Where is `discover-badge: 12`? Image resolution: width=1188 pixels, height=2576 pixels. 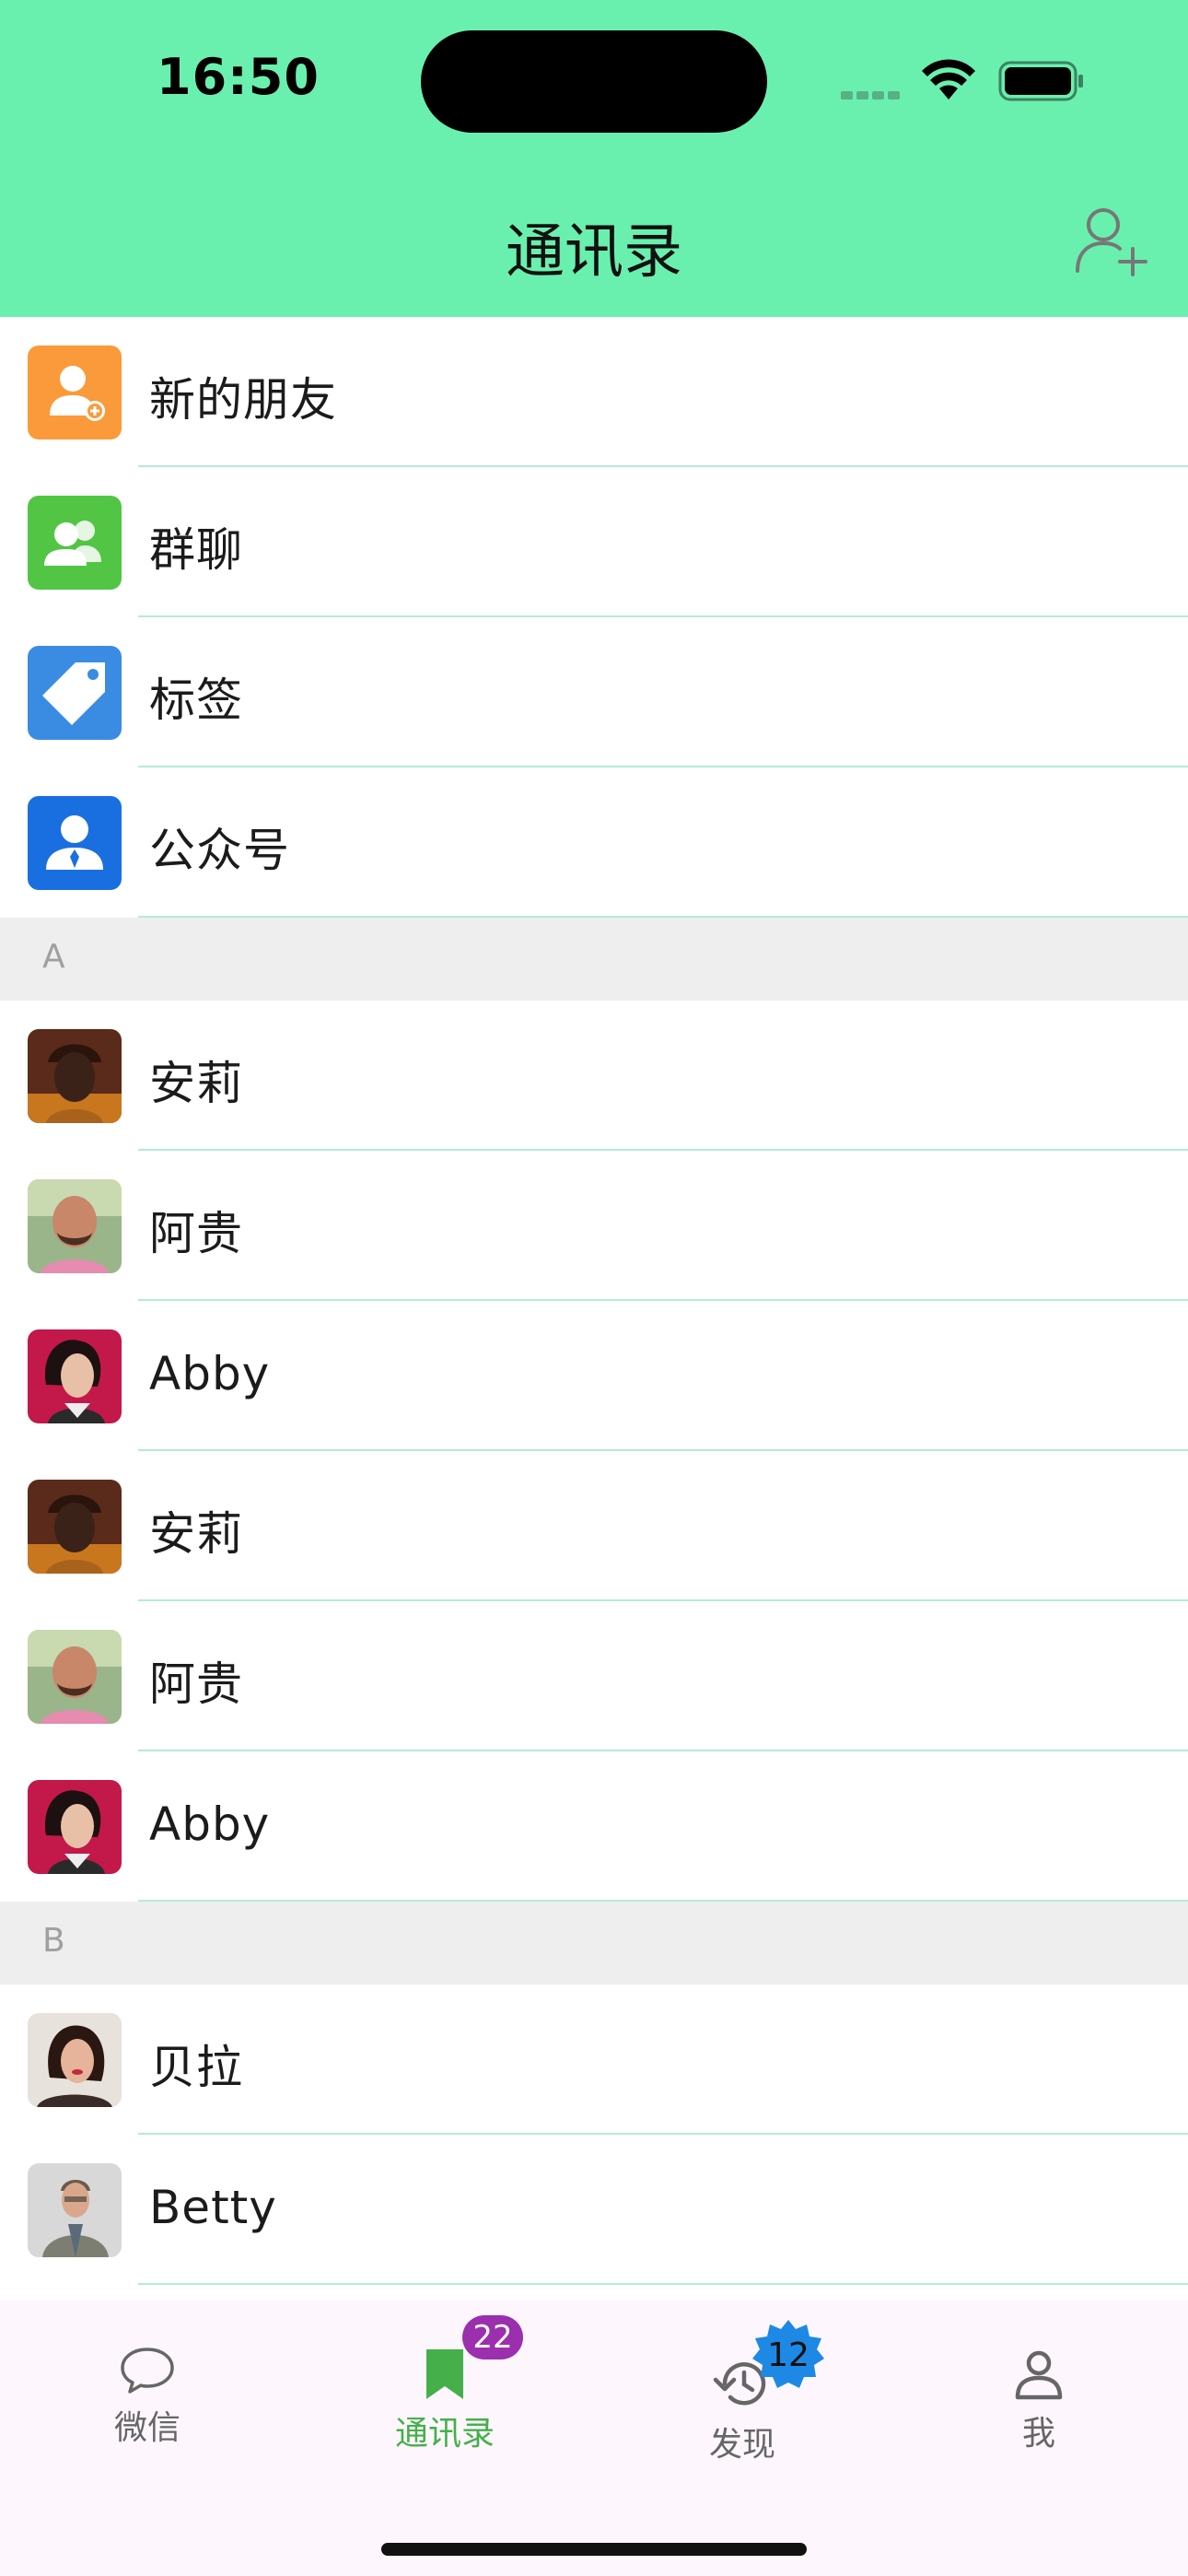
discover-badge: 12 is located at coordinates (788, 2355).